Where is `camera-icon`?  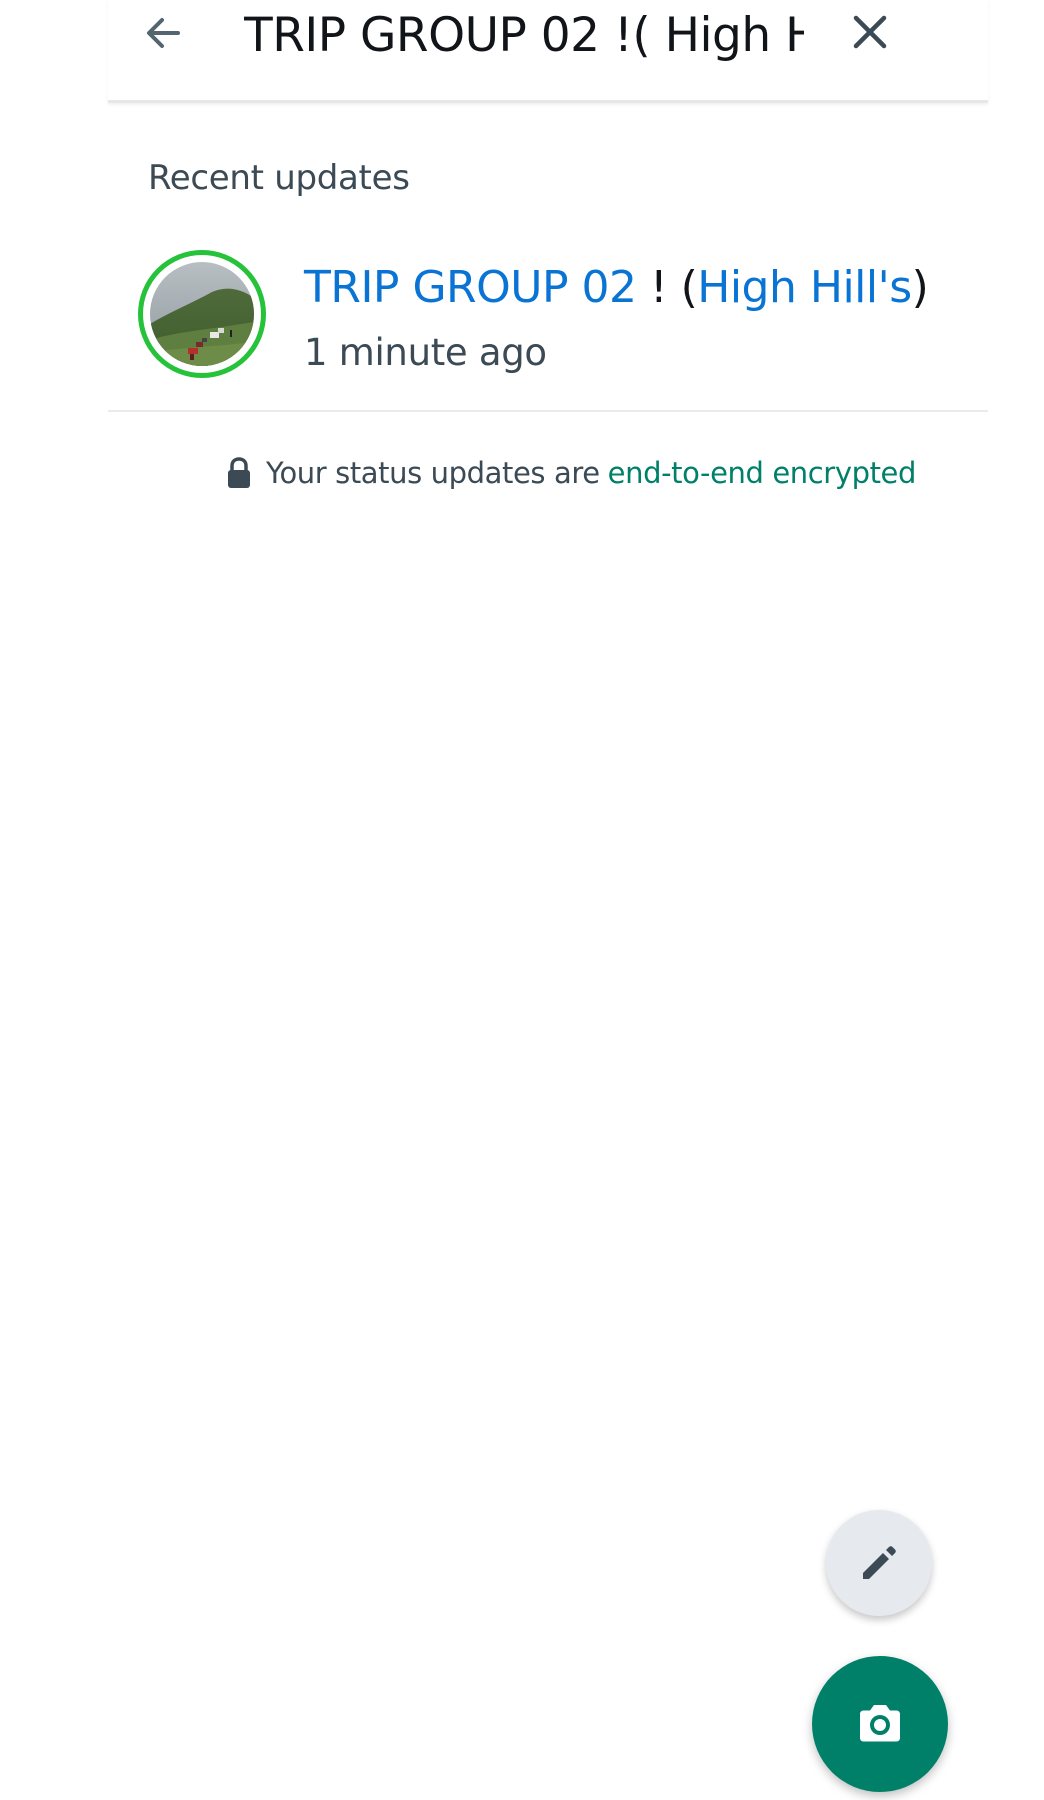
camera-icon is located at coordinates (880, 1723).